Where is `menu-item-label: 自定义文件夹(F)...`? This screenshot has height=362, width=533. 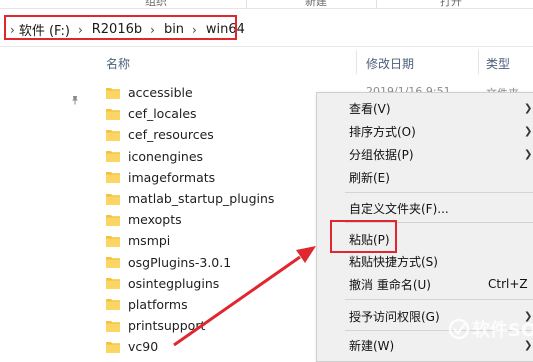
menu-item-label: 自定义文件夹(F)... is located at coordinates (399, 208).